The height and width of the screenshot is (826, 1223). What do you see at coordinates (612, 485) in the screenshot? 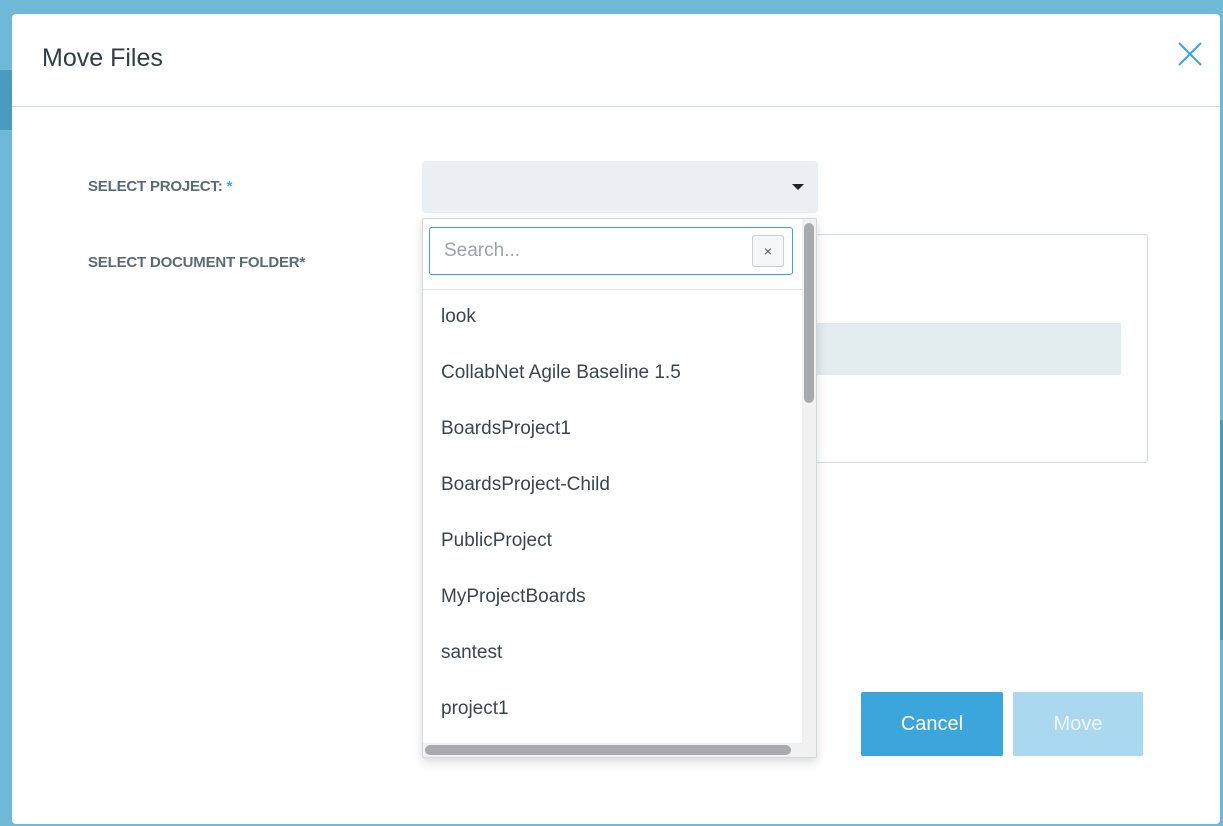
I see `dropdown-option: BoardsProject-Child` at bounding box center [612, 485].